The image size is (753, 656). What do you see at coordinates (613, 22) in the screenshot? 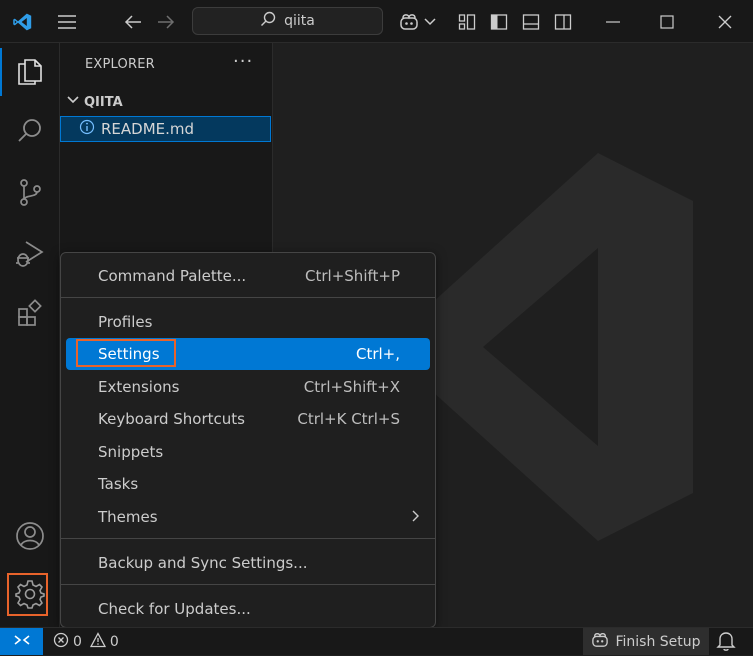
I see `minimize-icon` at bounding box center [613, 22].